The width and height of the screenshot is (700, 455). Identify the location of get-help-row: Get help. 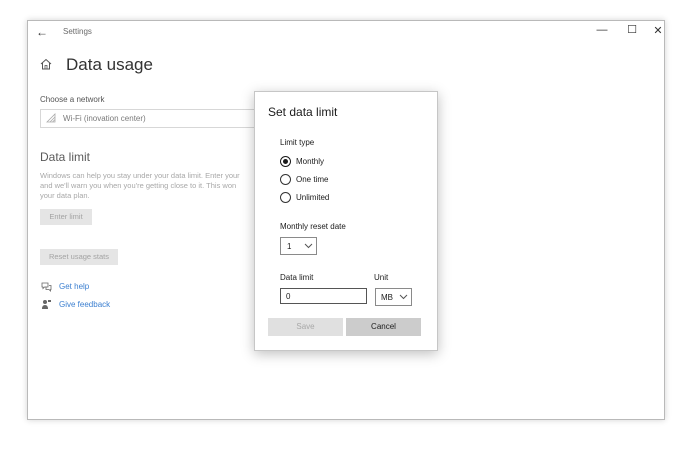
(81, 287).